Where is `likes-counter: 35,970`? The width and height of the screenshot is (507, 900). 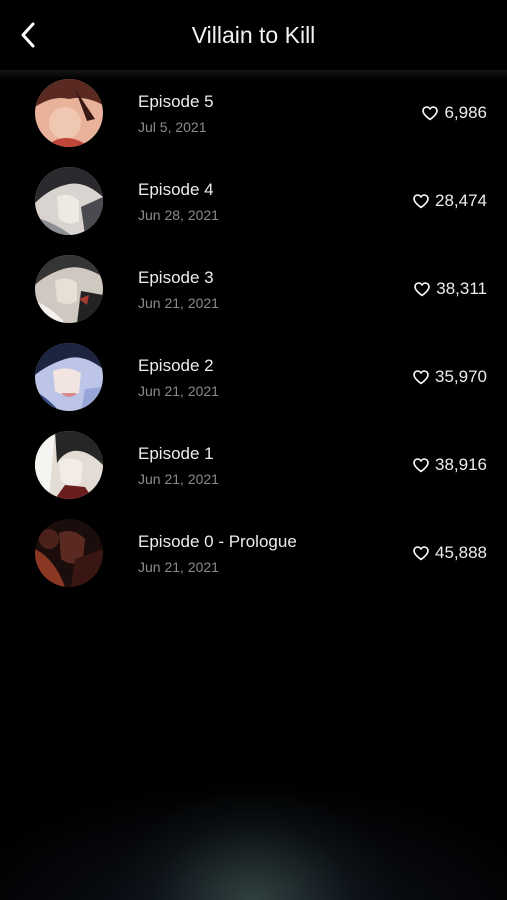 likes-counter: 35,970 is located at coordinates (450, 377).